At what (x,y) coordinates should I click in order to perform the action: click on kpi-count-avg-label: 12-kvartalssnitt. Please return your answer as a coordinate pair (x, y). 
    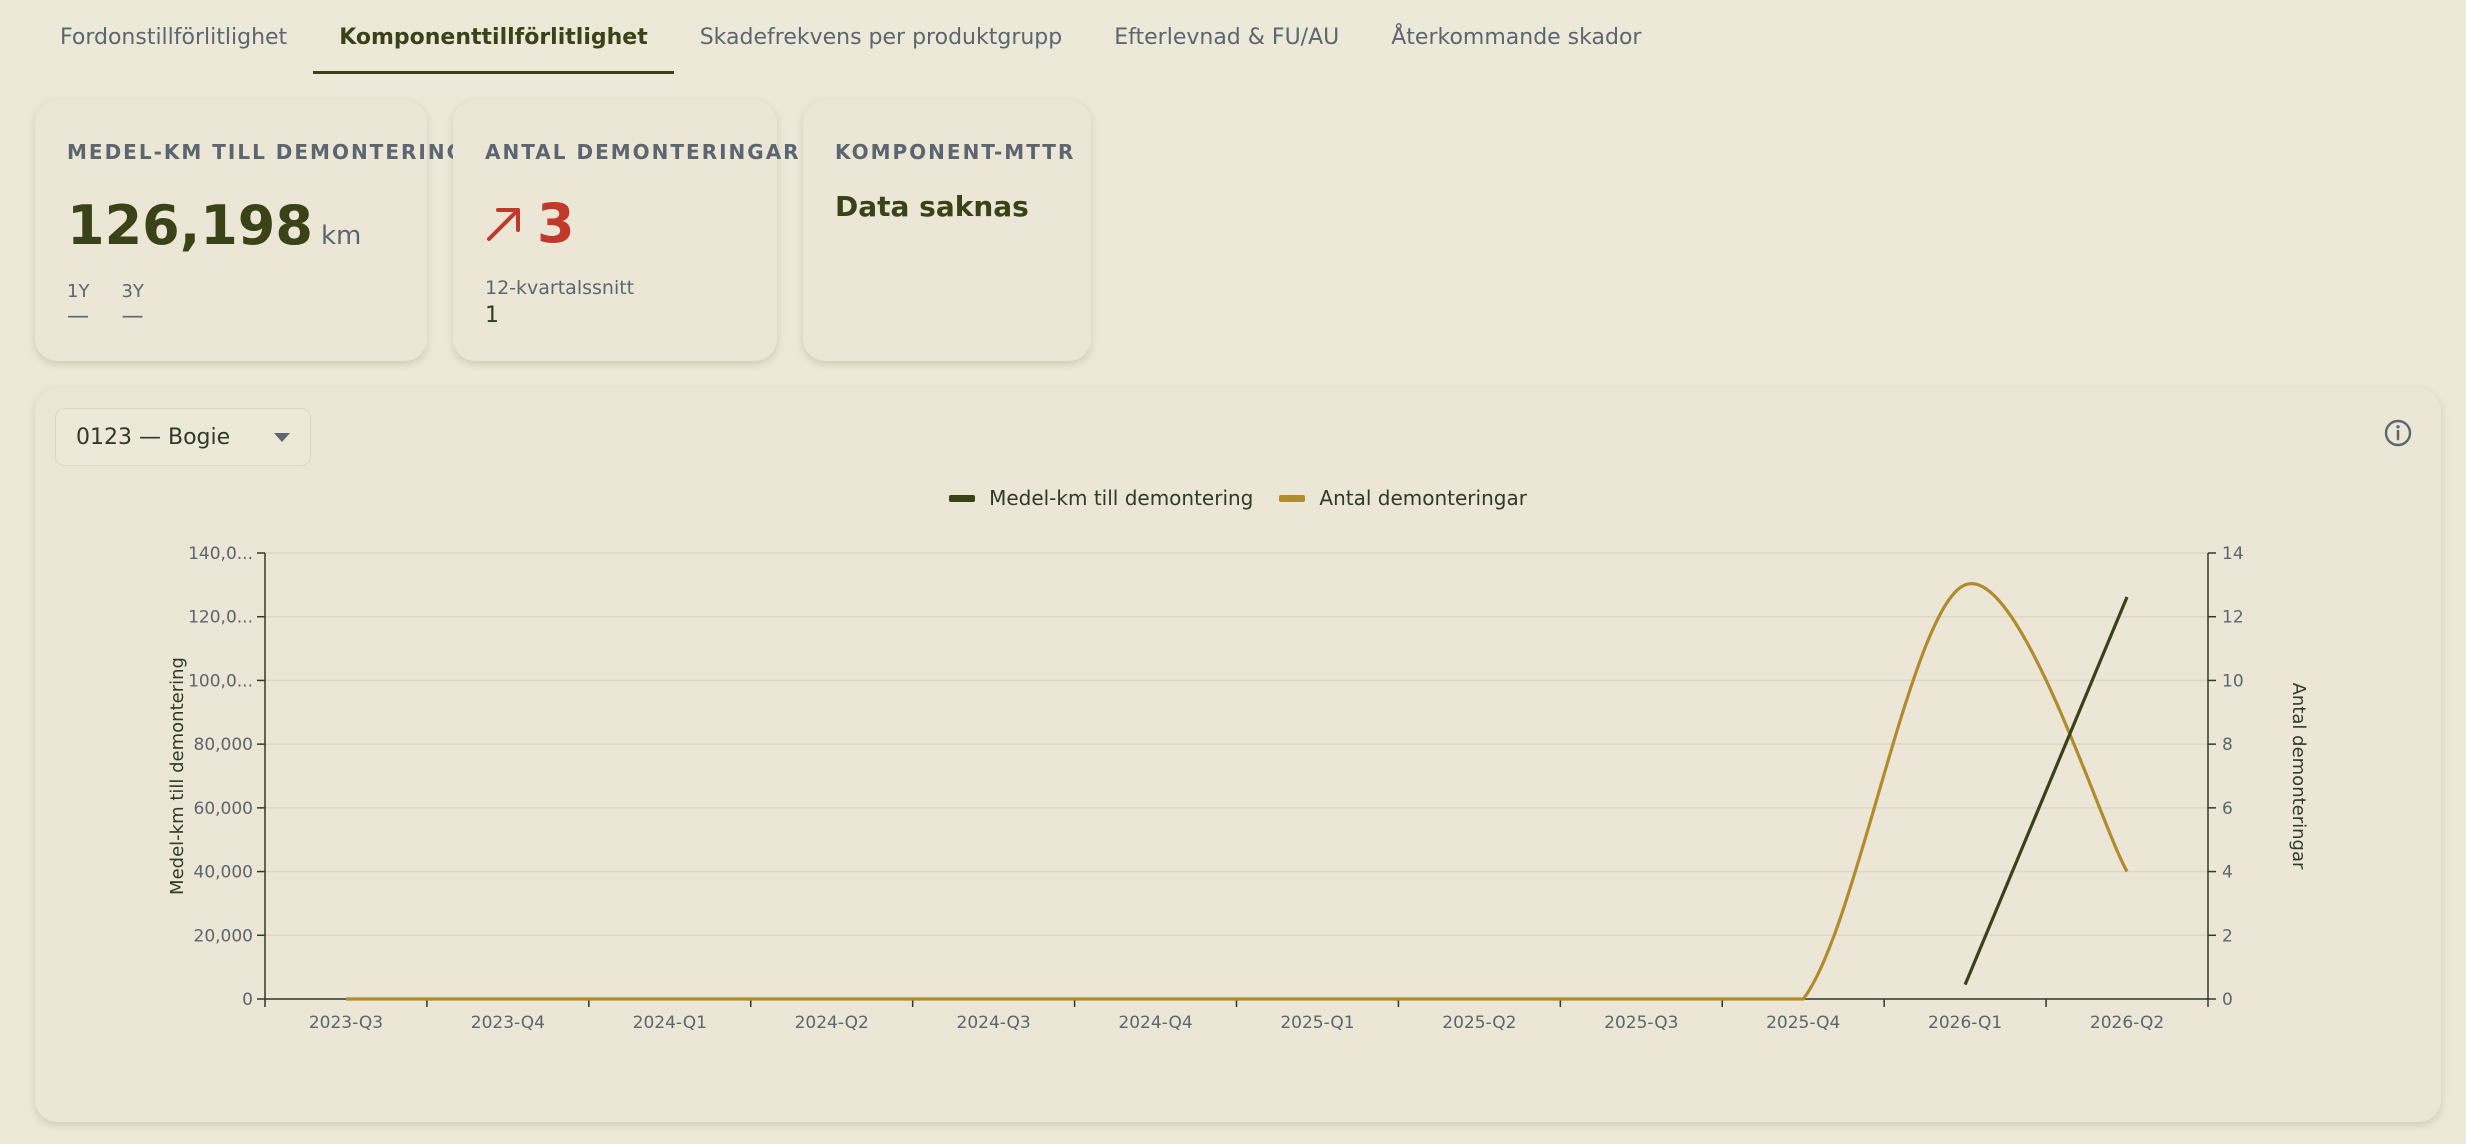
    Looking at the image, I should click on (560, 288).